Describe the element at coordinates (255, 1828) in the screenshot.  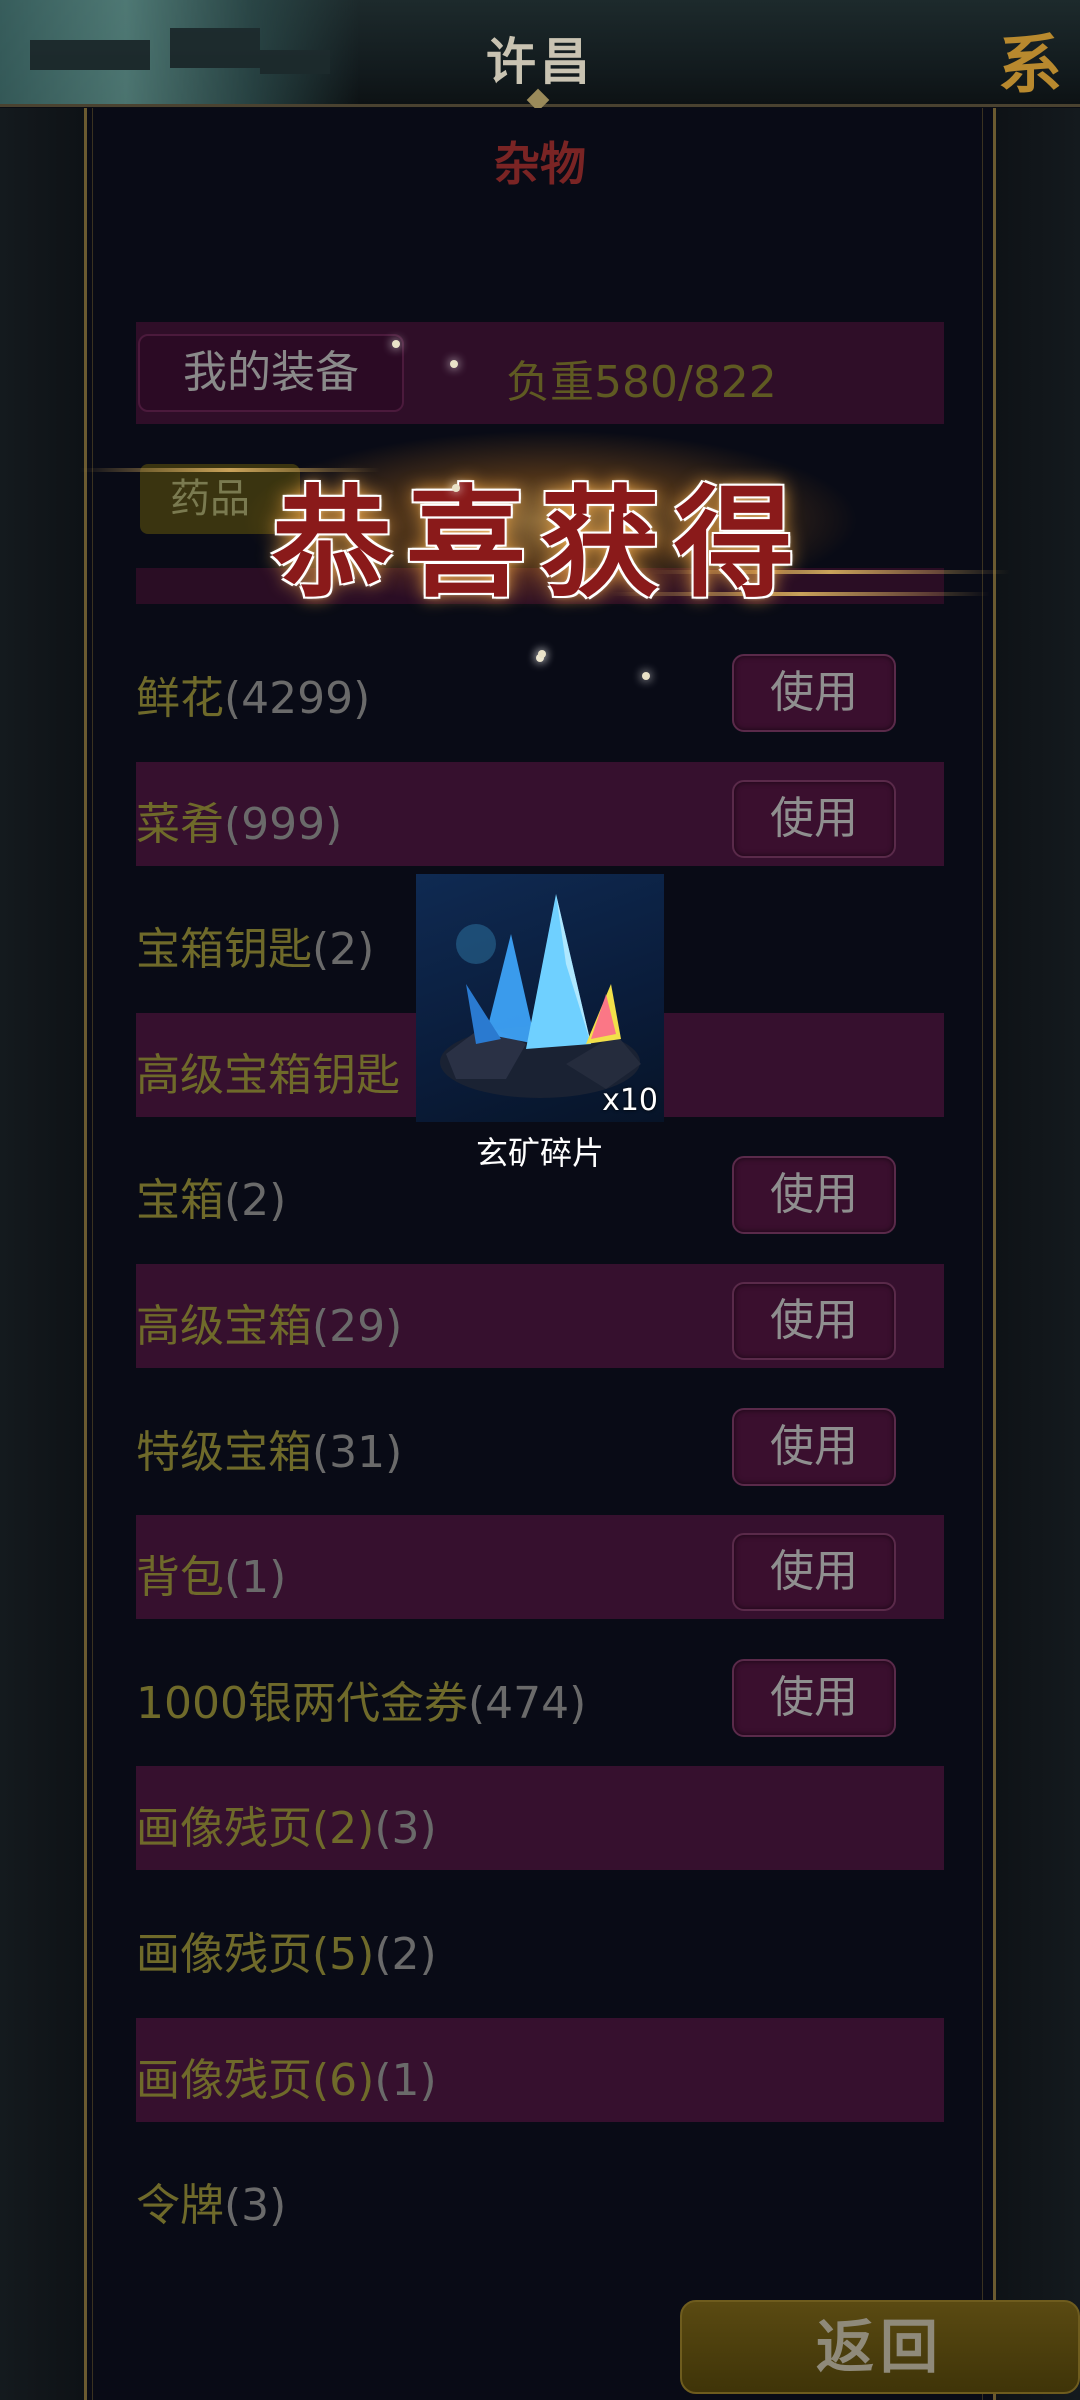
I see `item-name: 画像残页(2)` at that location.